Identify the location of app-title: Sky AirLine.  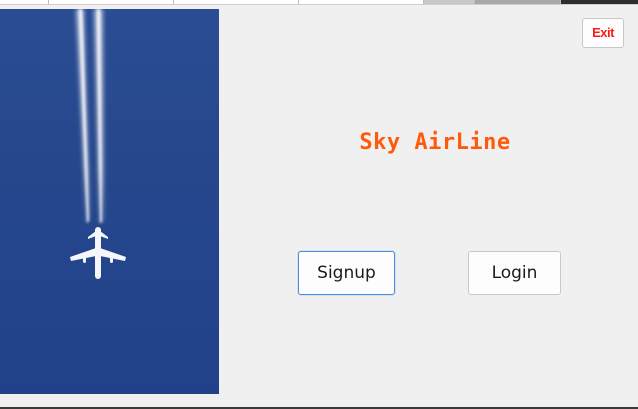
(435, 142).